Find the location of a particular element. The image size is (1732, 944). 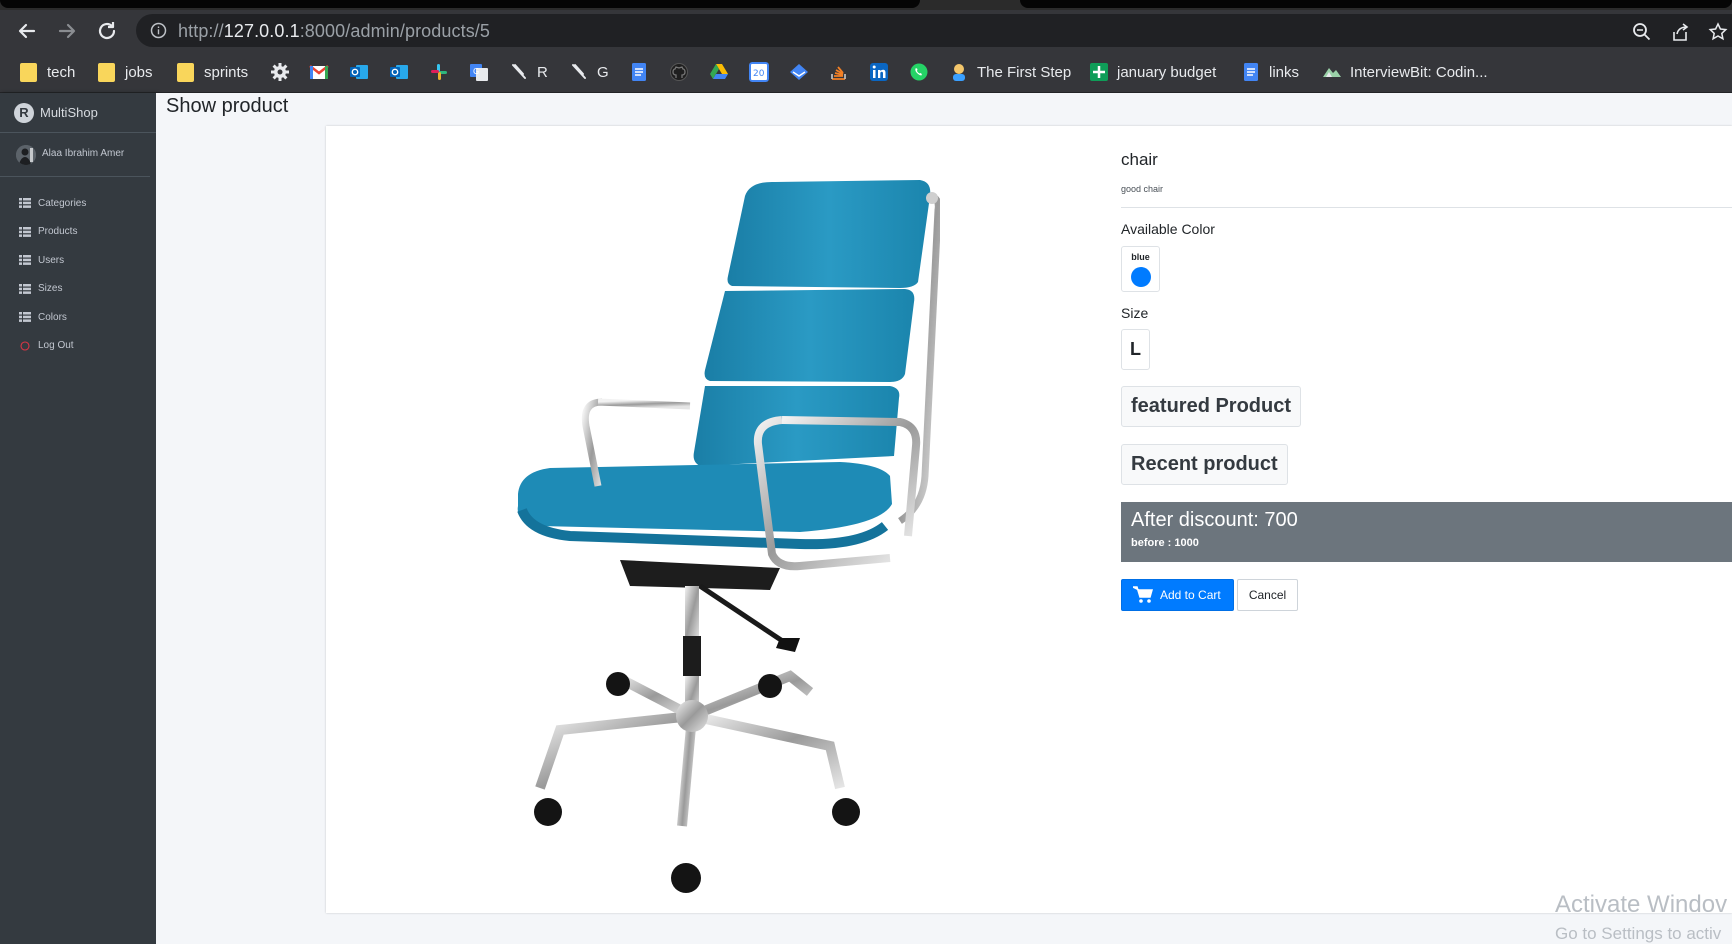

sidebar-item-products: Products is located at coordinates (78, 232).